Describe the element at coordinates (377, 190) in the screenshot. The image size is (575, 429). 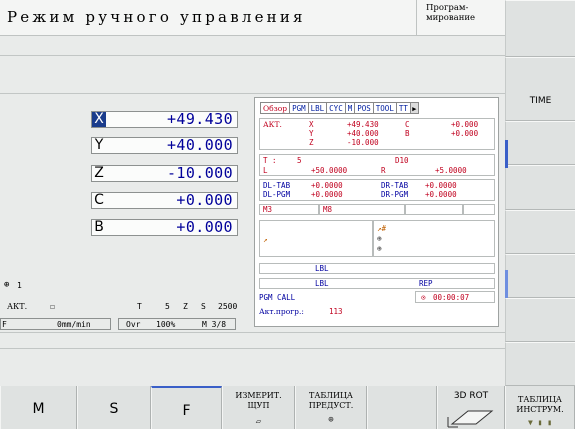
I see `delta-block` at that location.